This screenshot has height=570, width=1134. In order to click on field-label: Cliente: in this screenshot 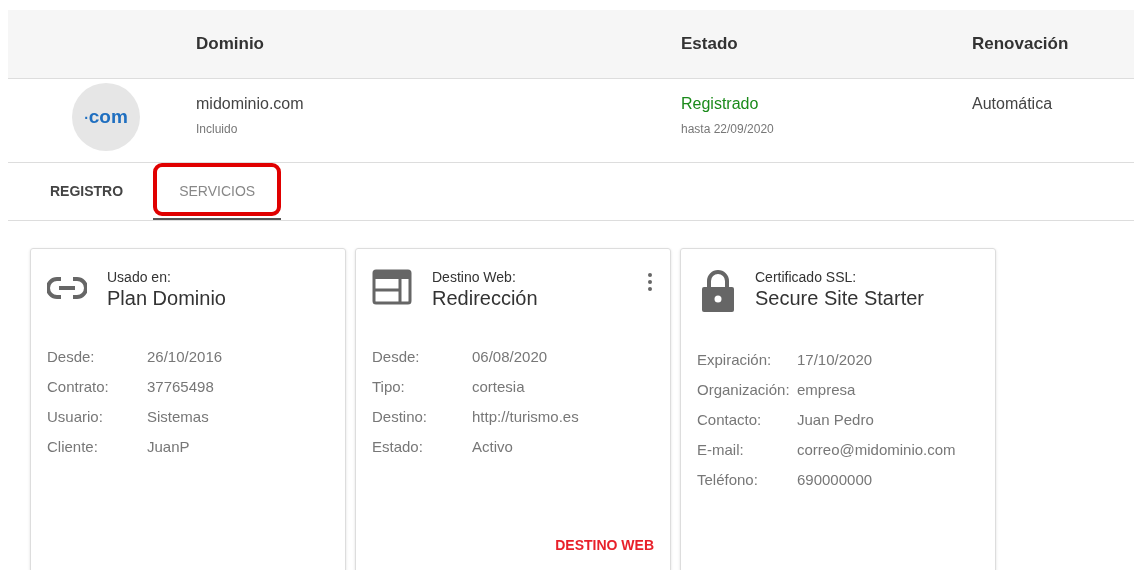, I will do `click(73, 446)`.